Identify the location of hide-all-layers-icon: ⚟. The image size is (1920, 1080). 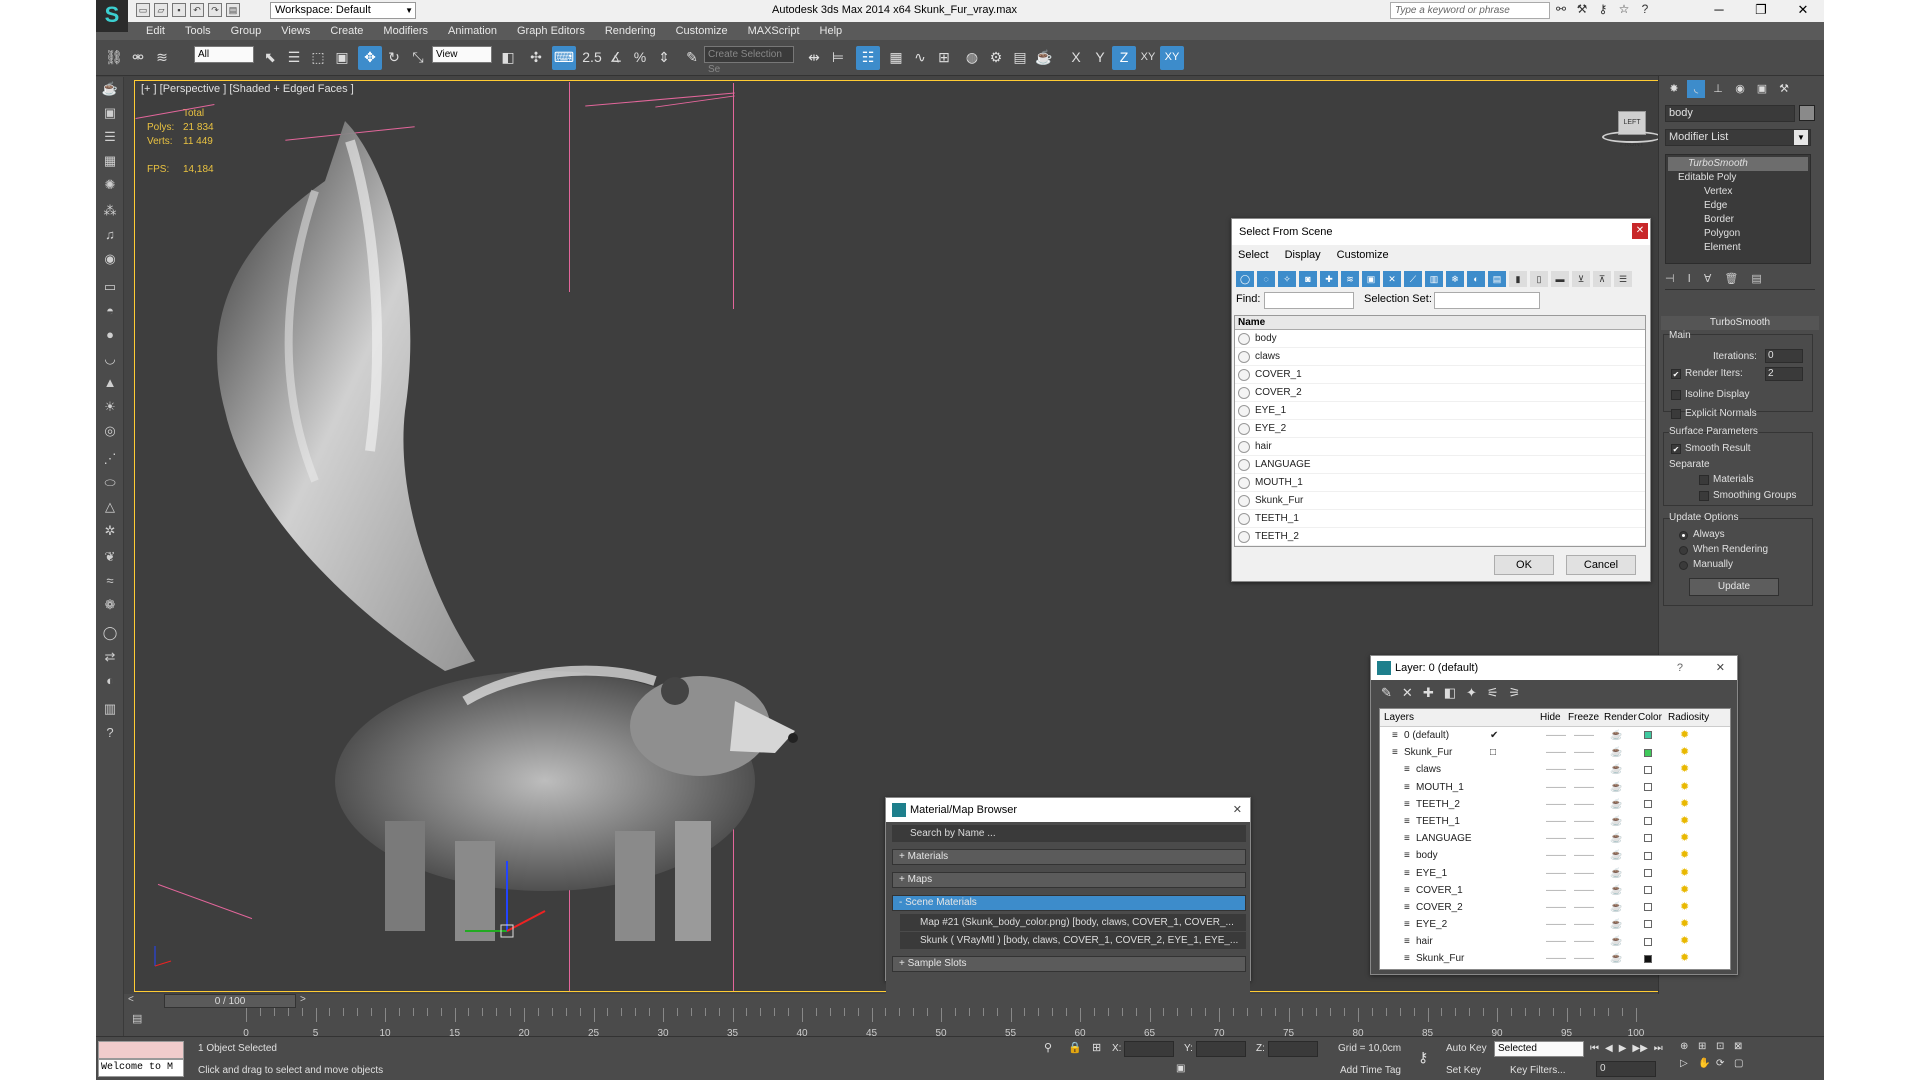
(1493, 693).